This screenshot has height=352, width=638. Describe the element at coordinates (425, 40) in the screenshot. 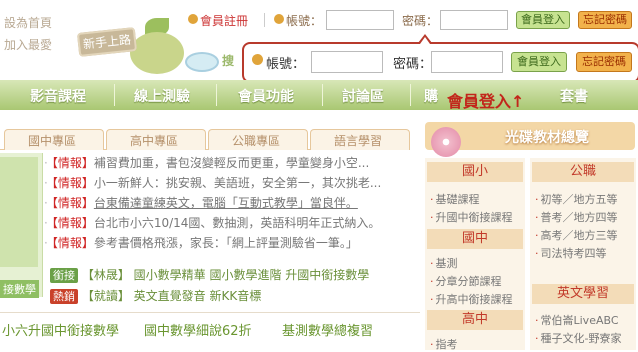

I see `popup-pointer-inner` at that location.